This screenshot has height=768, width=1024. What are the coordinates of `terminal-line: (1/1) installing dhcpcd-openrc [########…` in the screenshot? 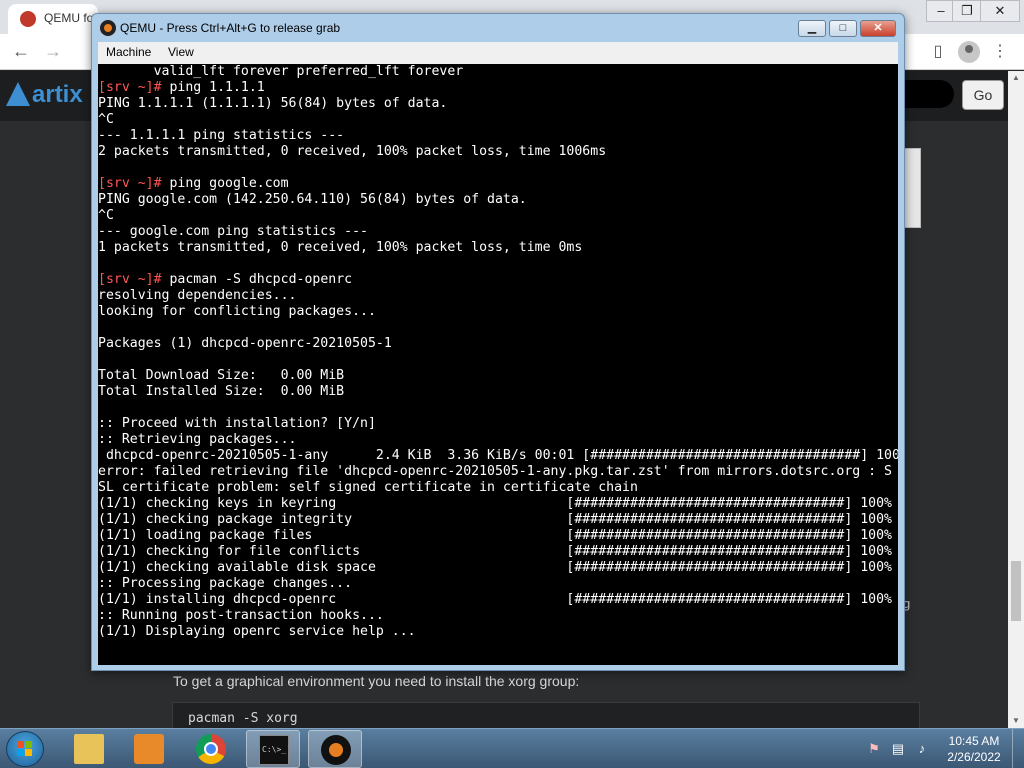 It's located at (495, 599).